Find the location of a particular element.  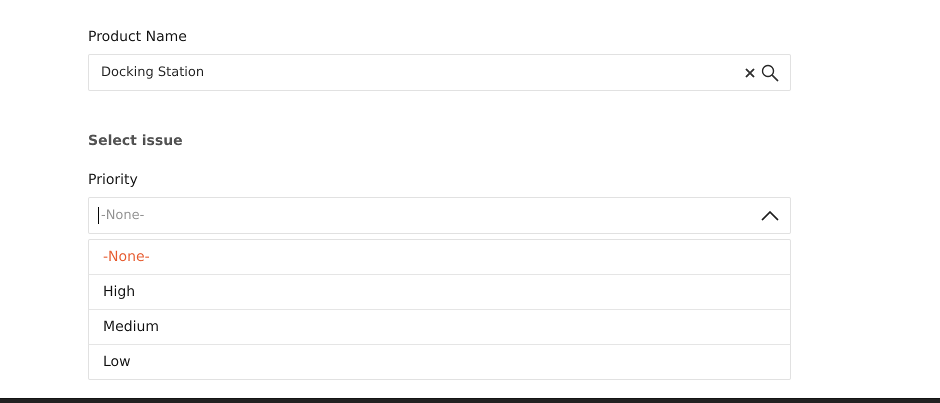

field-label: Priority is located at coordinates (113, 180).